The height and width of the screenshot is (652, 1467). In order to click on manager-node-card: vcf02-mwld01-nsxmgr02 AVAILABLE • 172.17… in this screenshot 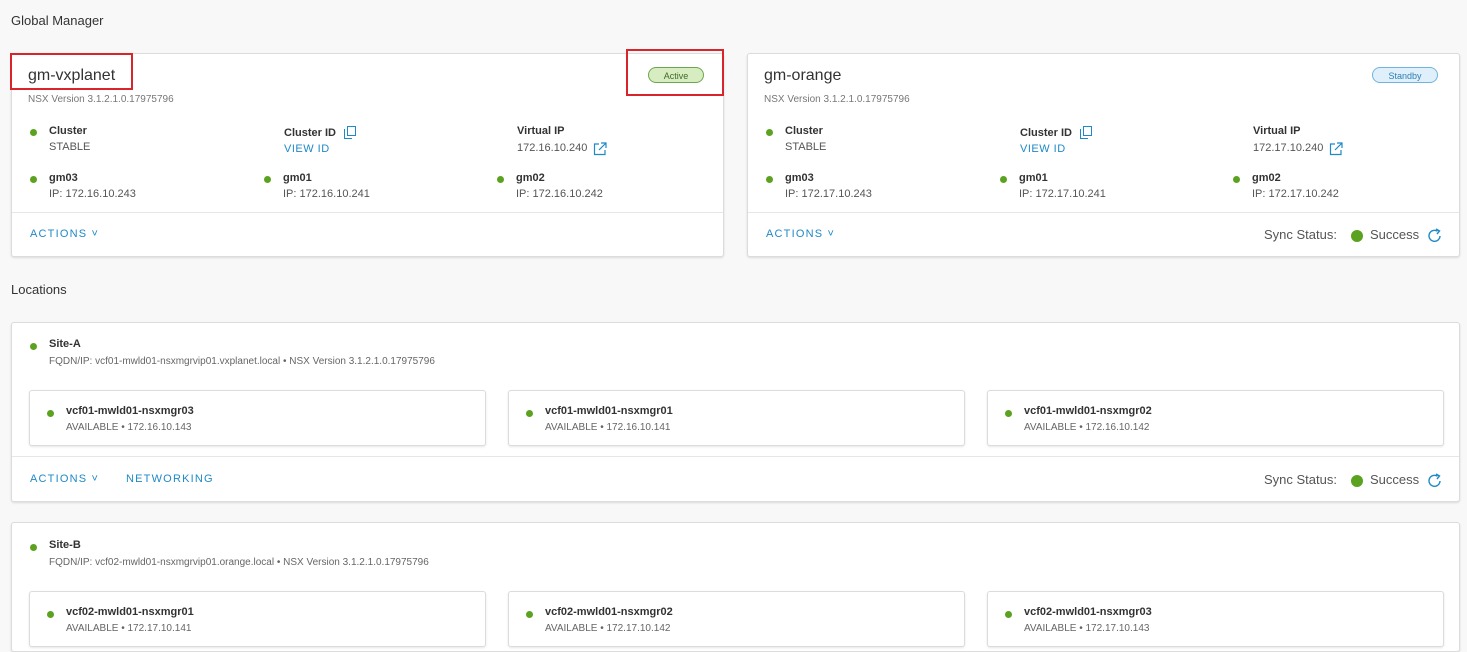, I will do `click(736, 619)`.